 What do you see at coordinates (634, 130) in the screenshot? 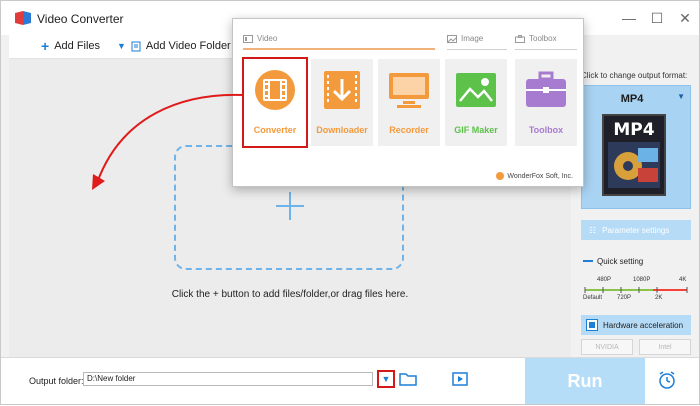
I see `format-icon-text: MP4` at bounding box center [634, 130].